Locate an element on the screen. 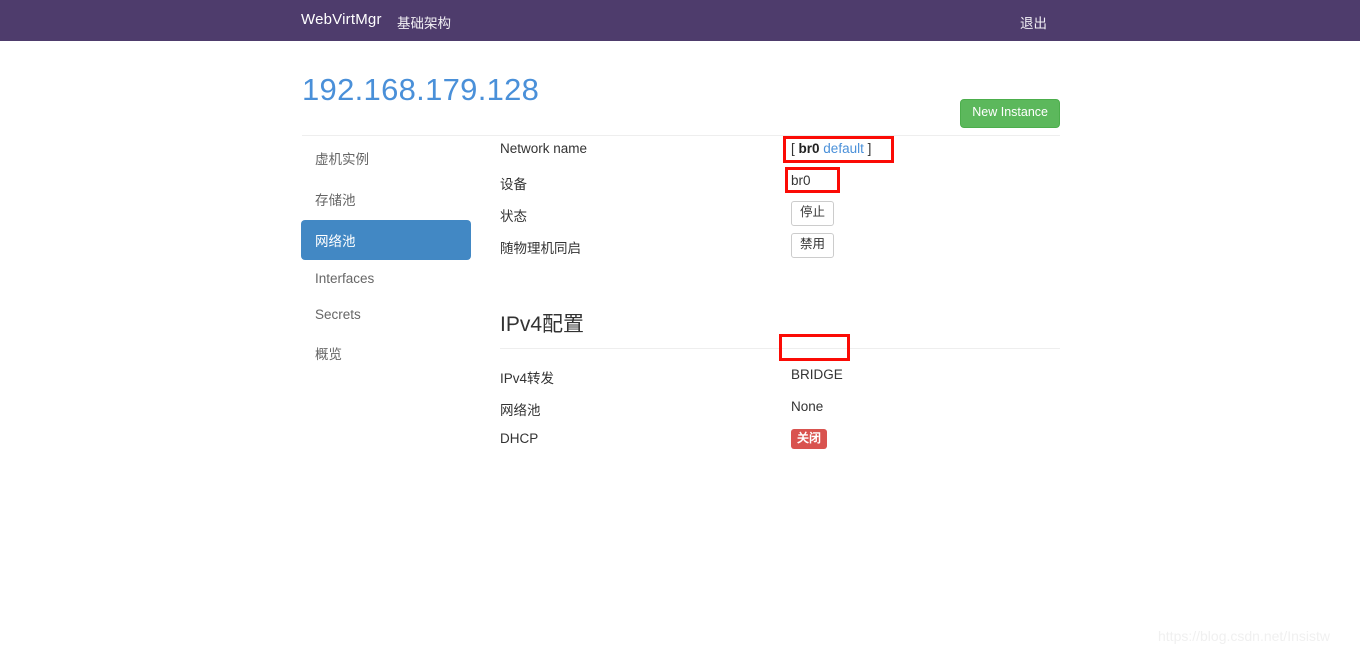  top-navbar: WebVirtMgr 基础架构 退出 is located at coordinates (680, 20).